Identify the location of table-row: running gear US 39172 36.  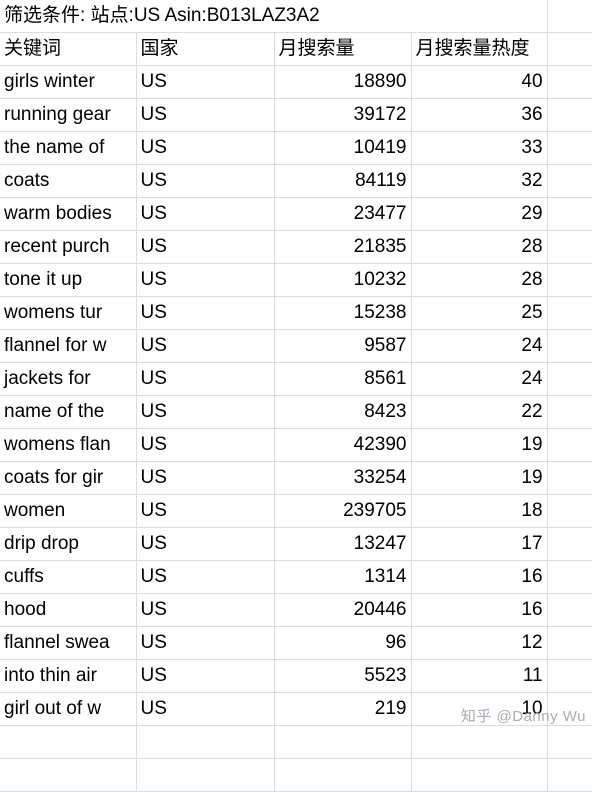
(296, 115).